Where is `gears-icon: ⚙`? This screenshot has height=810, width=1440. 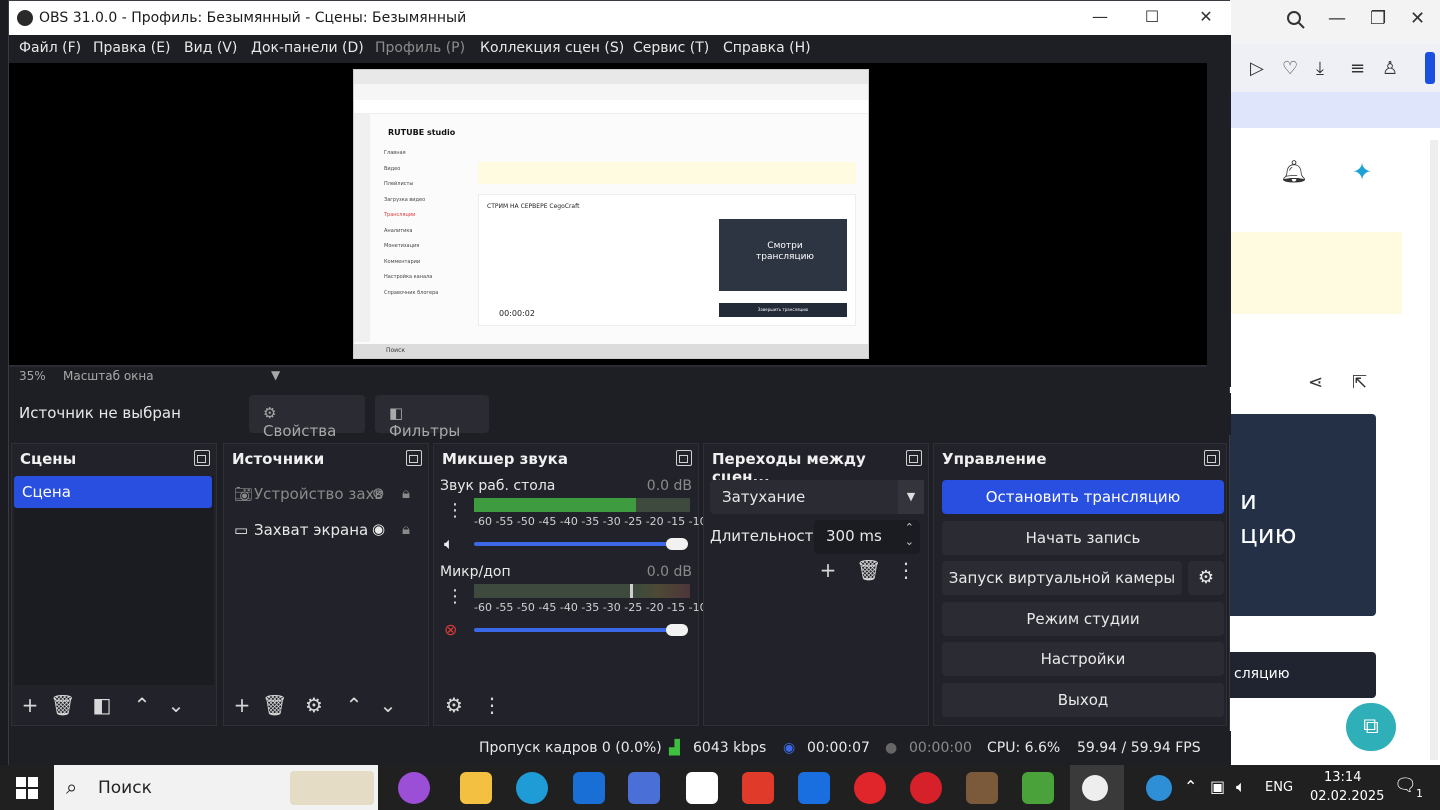 gears-icon: ⚙ is located at coordinates (454, 705).